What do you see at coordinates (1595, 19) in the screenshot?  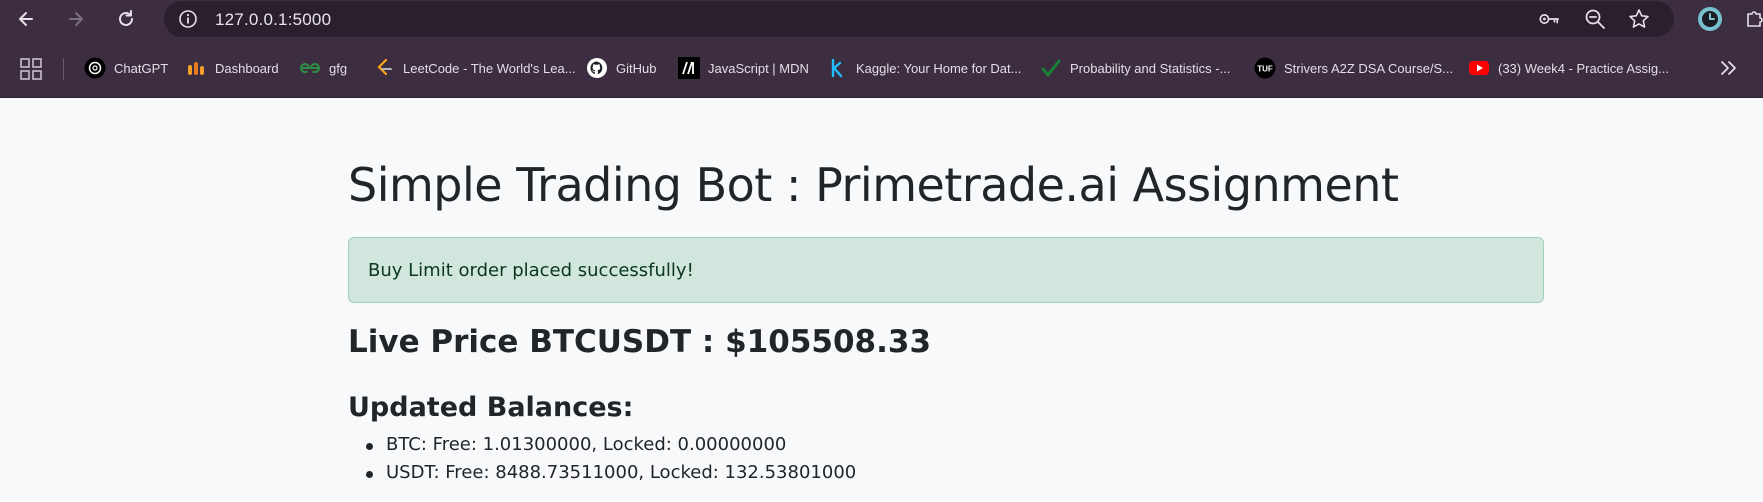 I see `zoom-icon` at bounding box center [1595, 19].